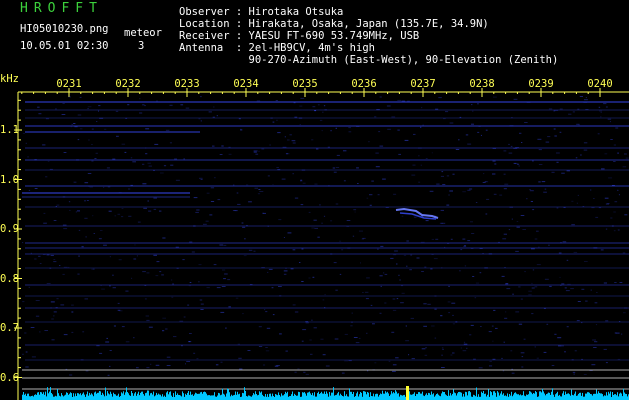  I want to click on frequency-tick-label: 1.0, so click(9, 179).